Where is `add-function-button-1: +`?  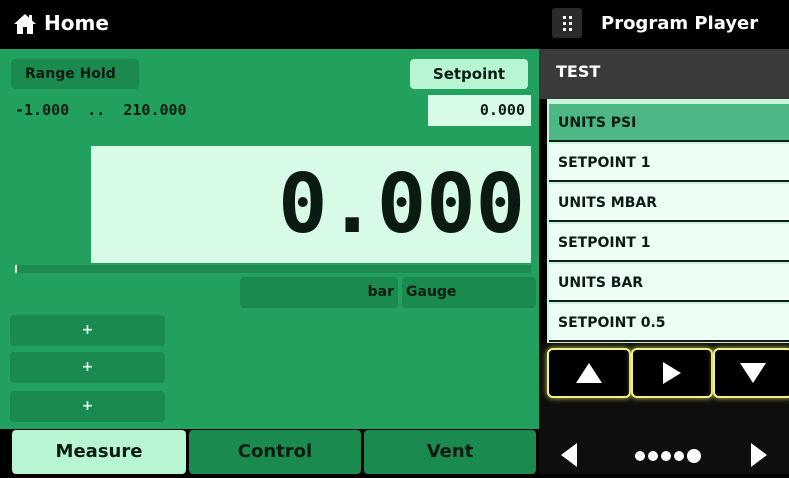 add-function-button-1: + is located at coordinates (87, 330).